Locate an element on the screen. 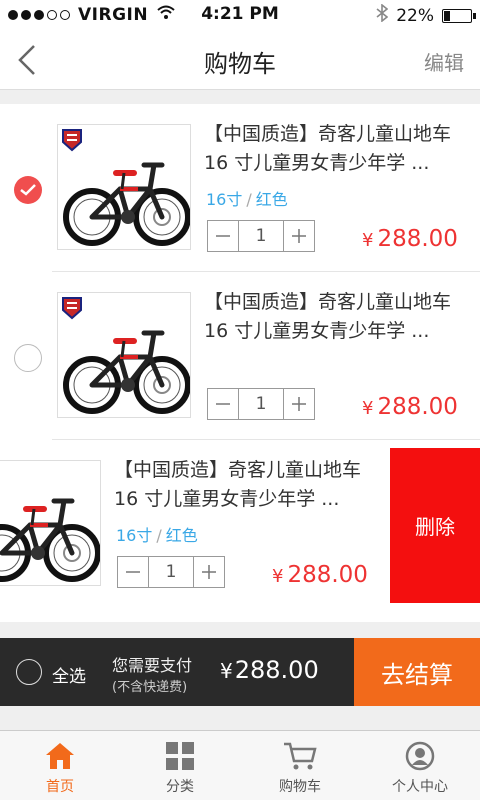 The width and height of the screenshot is (480, 800). chevron-left-icon is located at coordinates (26, 60).